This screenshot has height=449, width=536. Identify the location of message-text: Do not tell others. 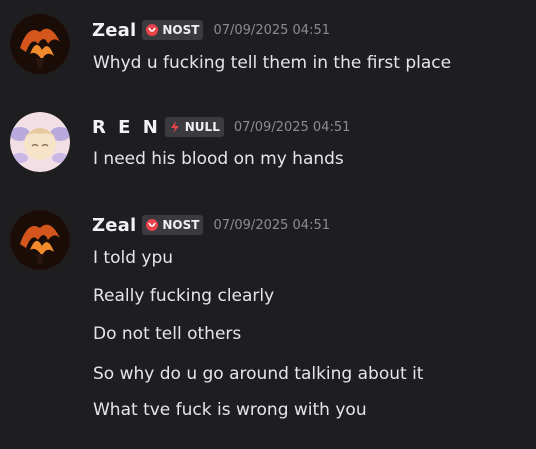
(167, 334).